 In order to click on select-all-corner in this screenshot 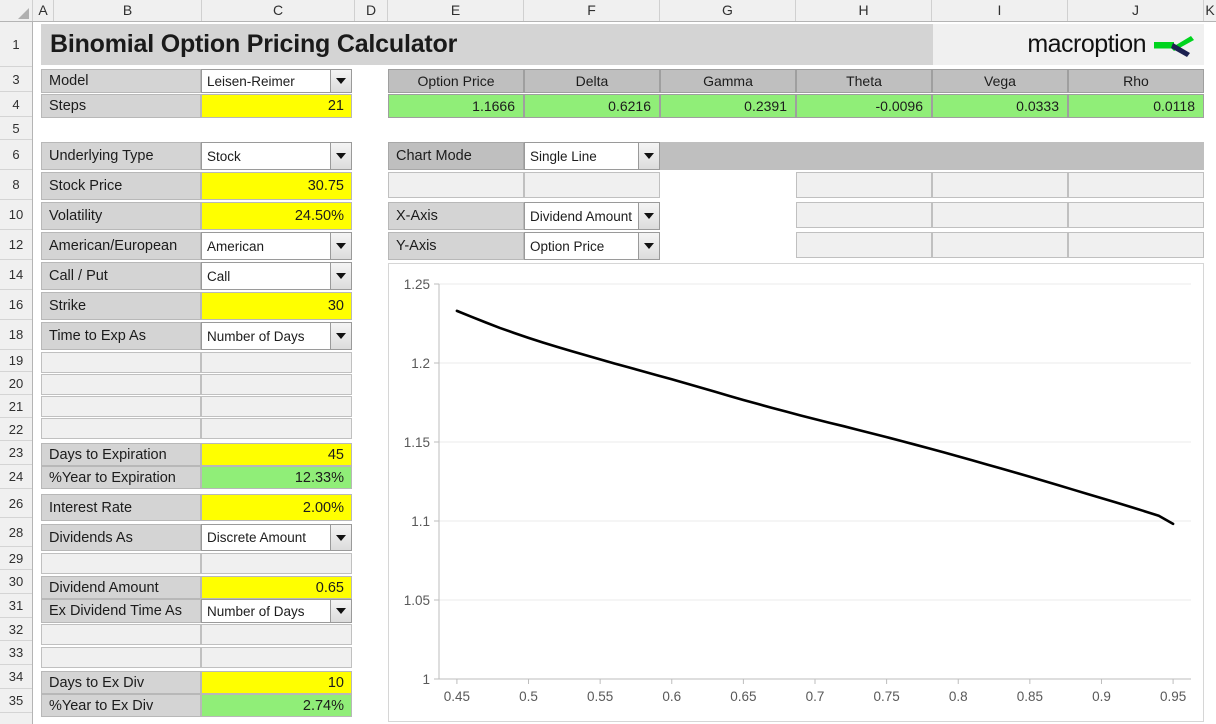, I will do `click(16, 10)`.